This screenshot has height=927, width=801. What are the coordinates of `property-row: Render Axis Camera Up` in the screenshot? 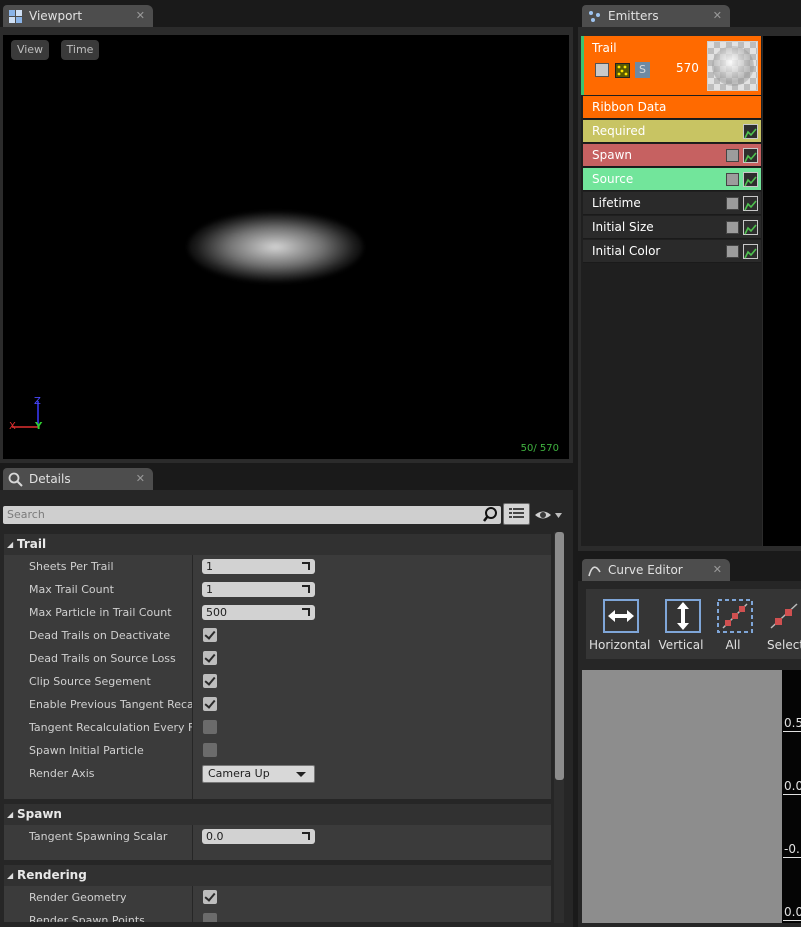 It's located at (277, 773).